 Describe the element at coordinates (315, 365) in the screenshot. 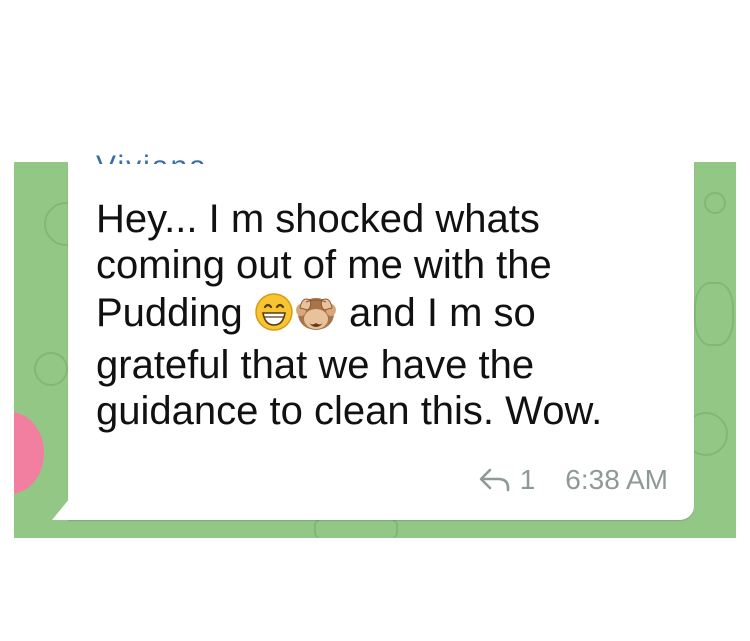

I see `message-line: grateful that we have the` at that location.